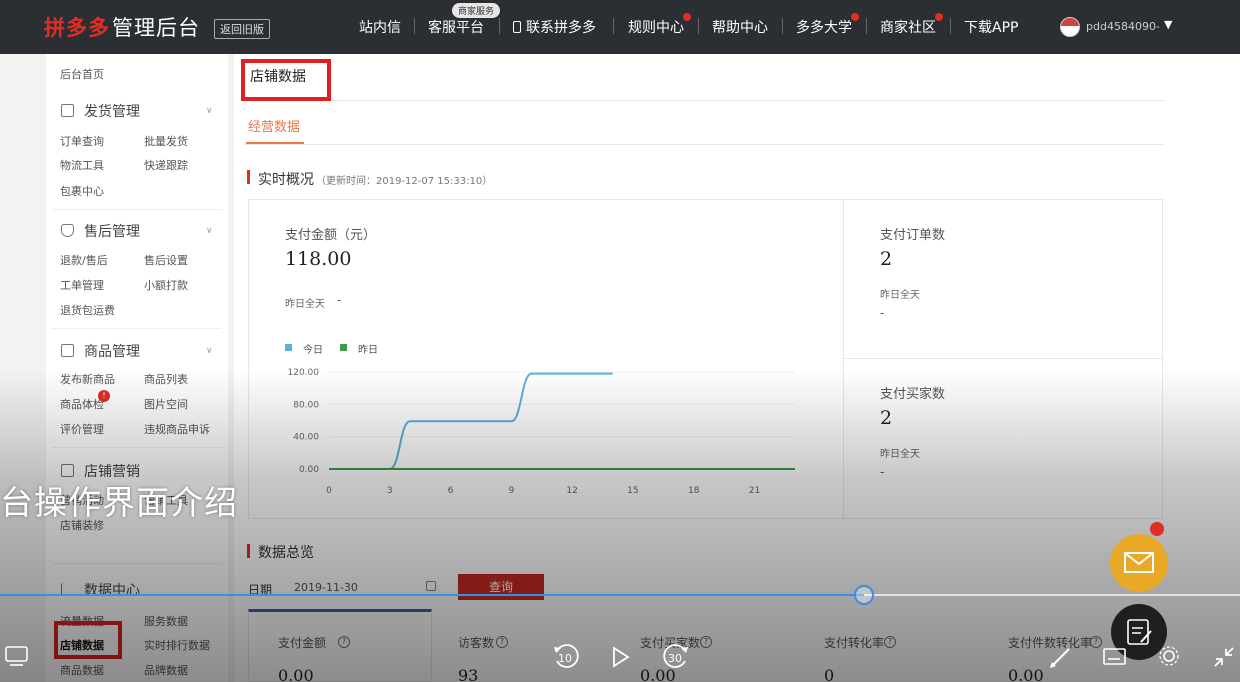 The image size is (1240, 682). What do you see at coordinates (1003, 279) in the screenshot?
I see `pay-orders-card: 支付订单数 2 昨日全天 -` at bounding box center [1003, 279].